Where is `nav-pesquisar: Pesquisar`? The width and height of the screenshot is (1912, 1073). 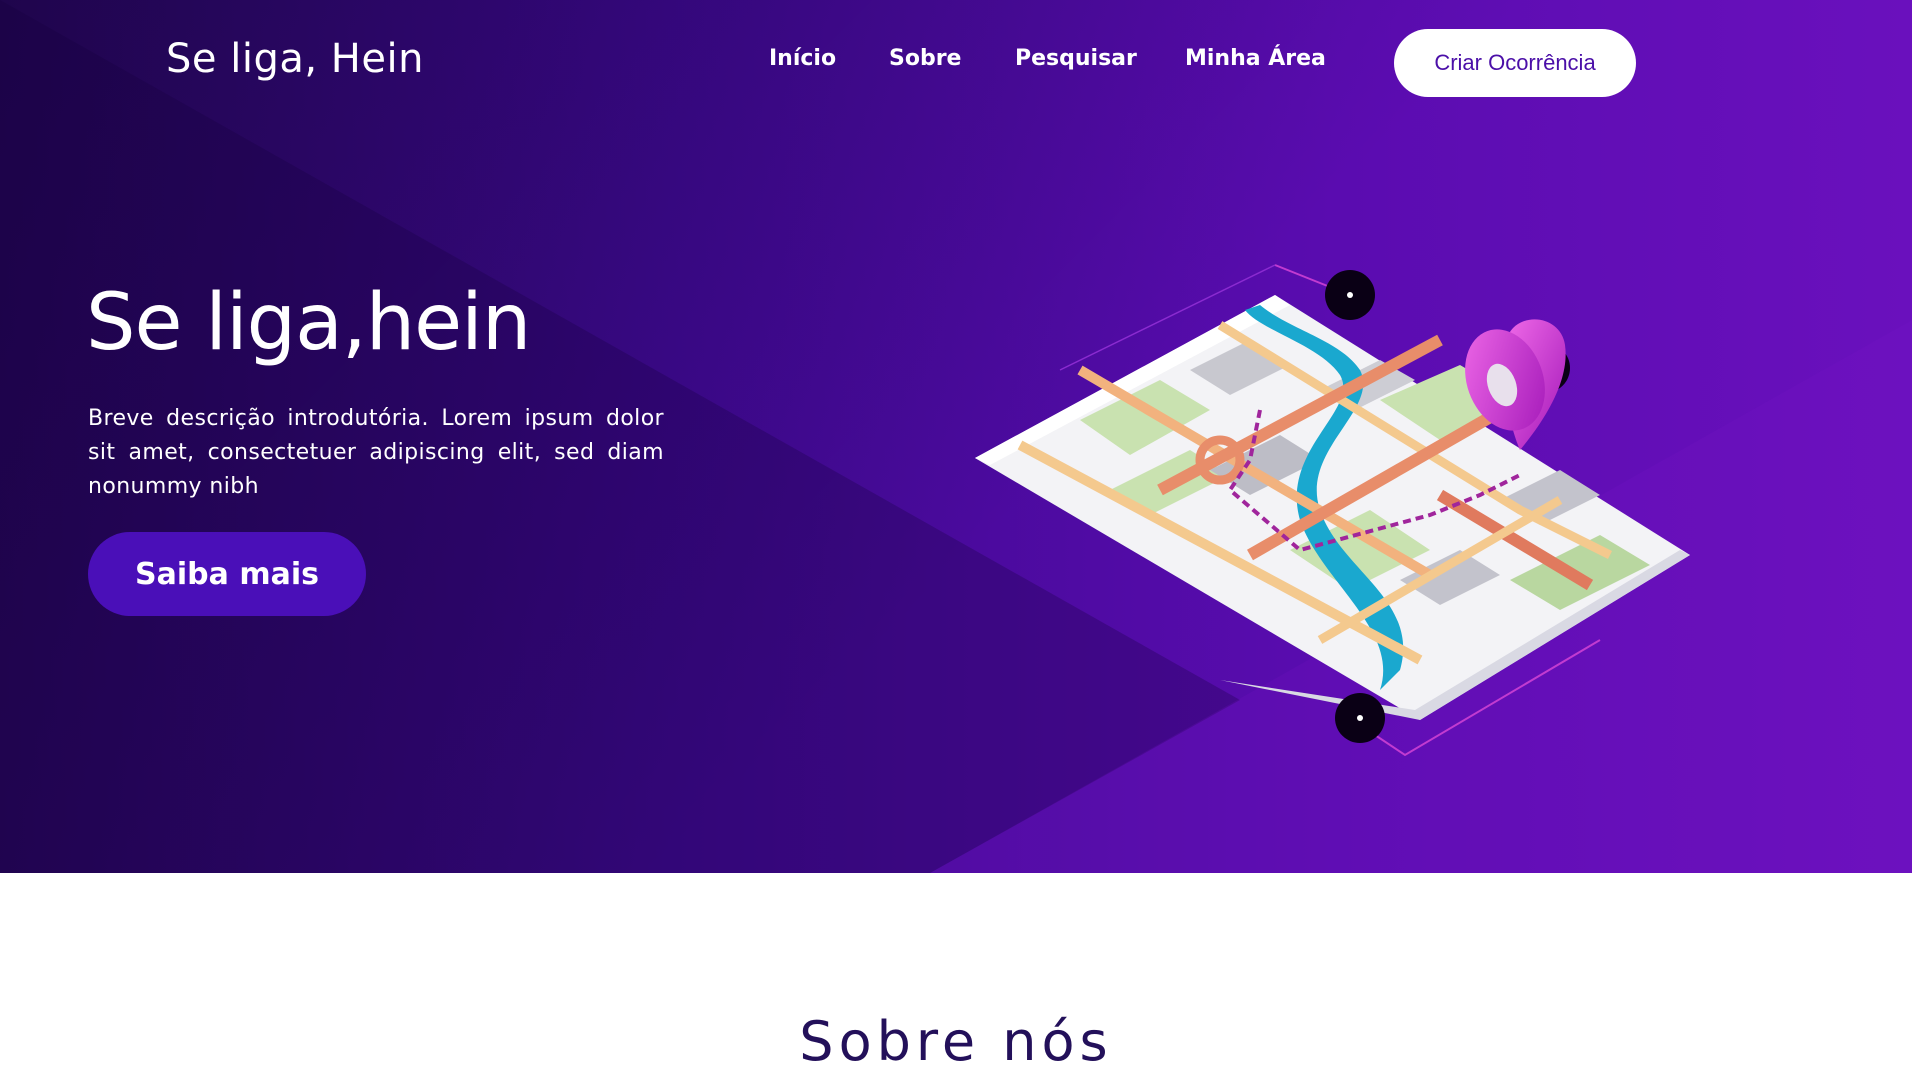
nav-pesquisar: Pesquisar is located at coordinates (1076, 58).